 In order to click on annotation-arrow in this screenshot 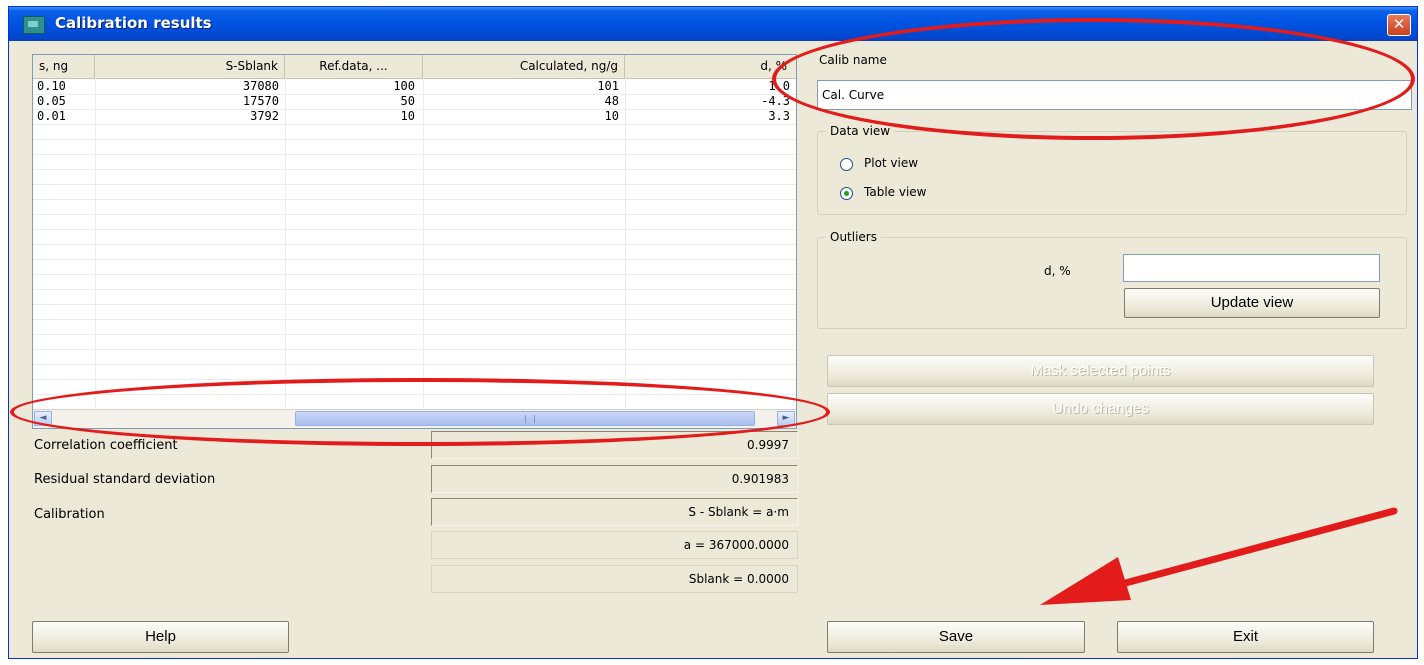, I will do `click(1219, 556)`.